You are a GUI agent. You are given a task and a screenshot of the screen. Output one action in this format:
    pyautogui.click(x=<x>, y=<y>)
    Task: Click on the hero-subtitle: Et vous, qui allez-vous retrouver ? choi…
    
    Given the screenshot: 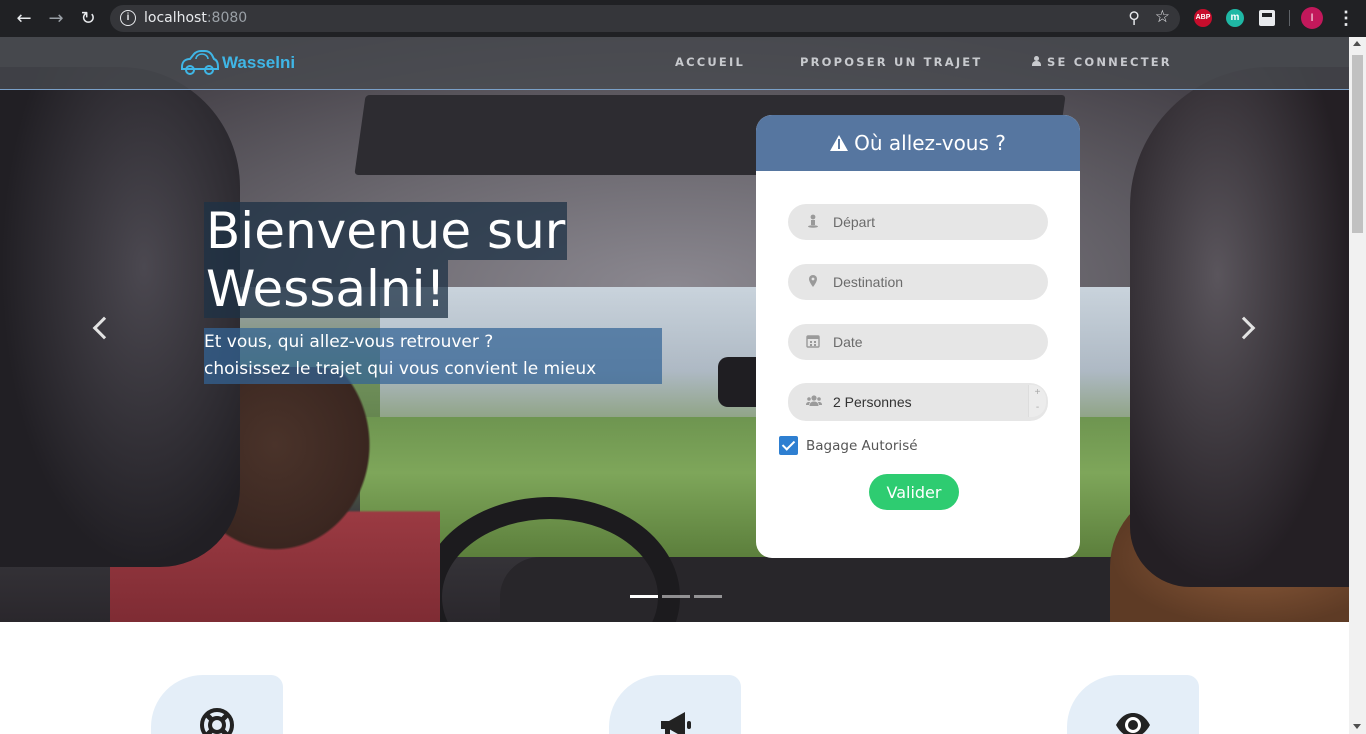 What is the action you would take?
    pyautogui.click(x=433, y=356)
    